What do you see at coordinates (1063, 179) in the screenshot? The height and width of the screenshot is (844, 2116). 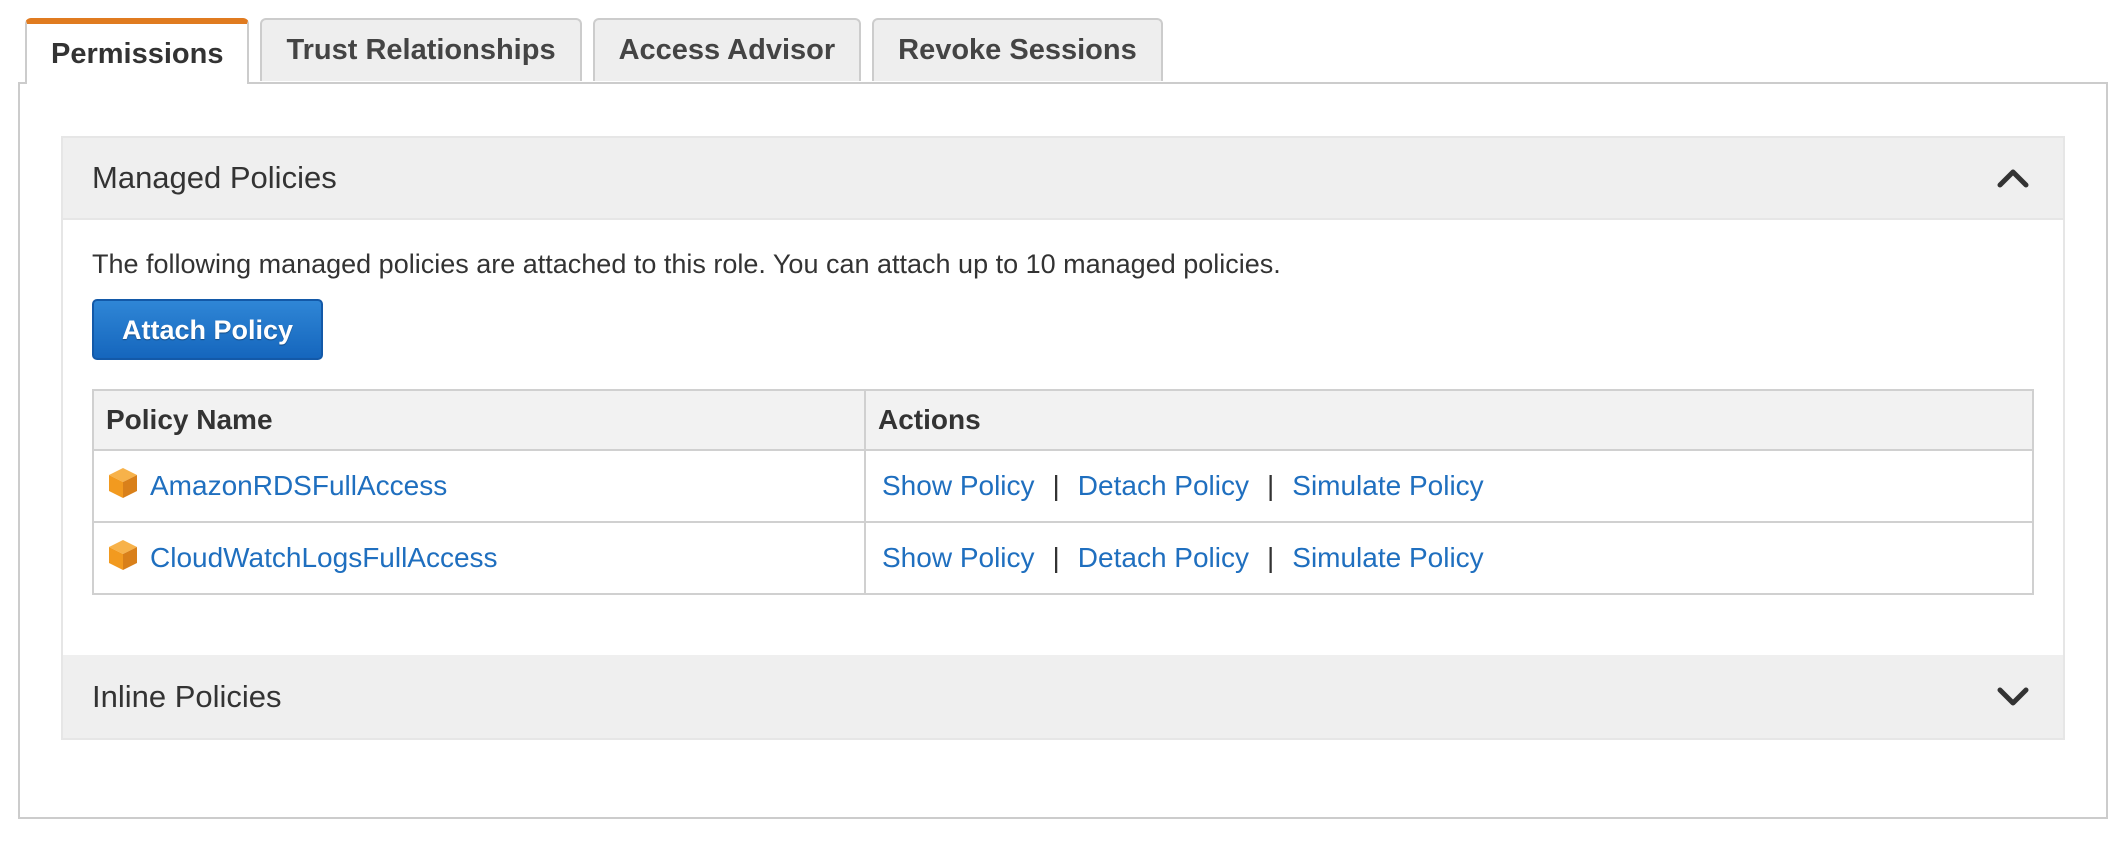 I see `managed-policies-header: Managed Policies` at bounding box center [1063, 179].